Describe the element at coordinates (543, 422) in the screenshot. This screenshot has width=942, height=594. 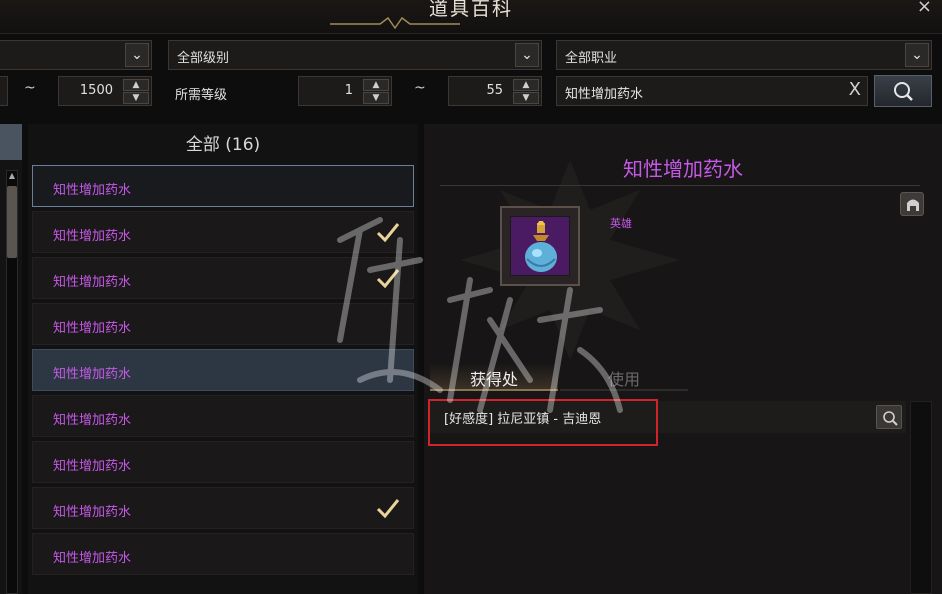
I see `highlight-box` at that location.